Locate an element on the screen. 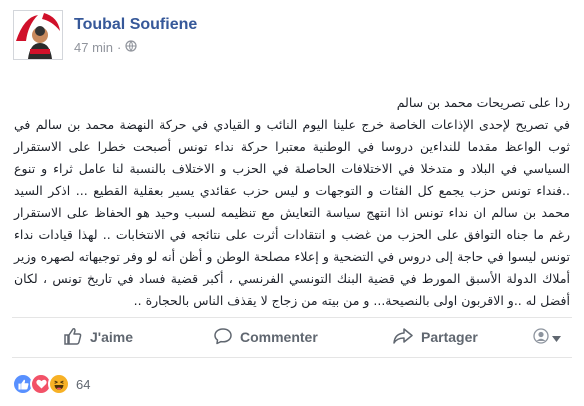  post-time: 47 min is located at coordinates (93, 47).